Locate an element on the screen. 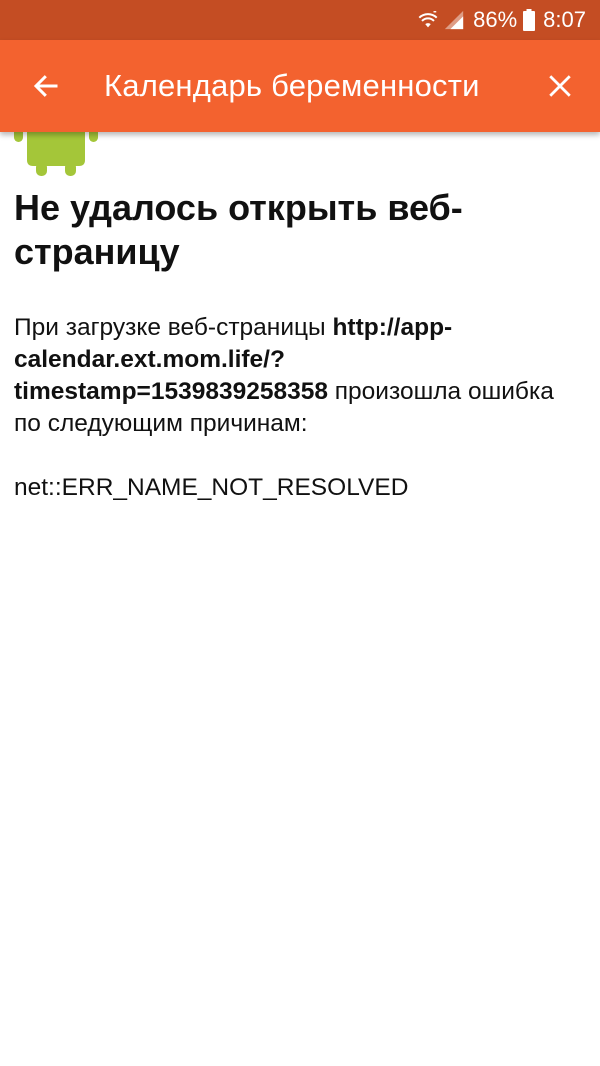 The image size is (600, 1066). app-bar: Календарь беременности is located at coordinates (300, 86).